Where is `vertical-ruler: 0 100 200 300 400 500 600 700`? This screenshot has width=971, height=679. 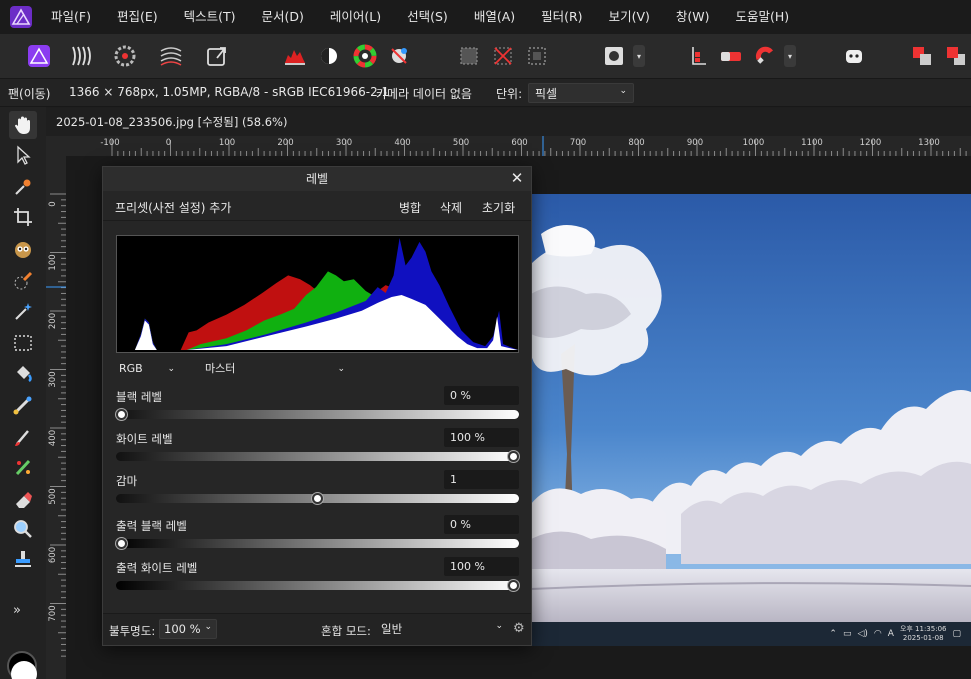
vertical-ruler: 0 100 200 300 400 500 600 700 is located at coordinates (56, 417).